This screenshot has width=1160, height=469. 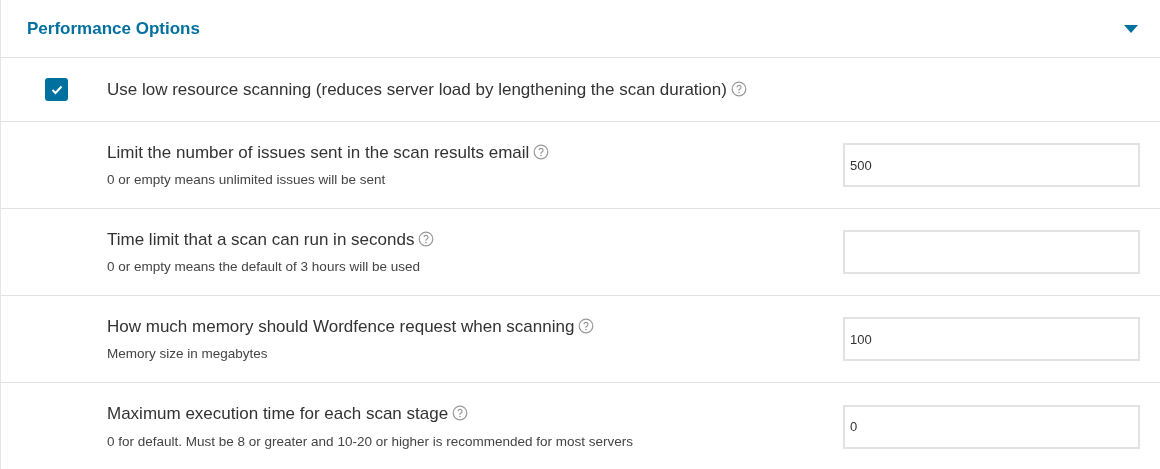 I want to click on field-label: How much memory should Wordfence request when scanning, so click(x=341, y=326).